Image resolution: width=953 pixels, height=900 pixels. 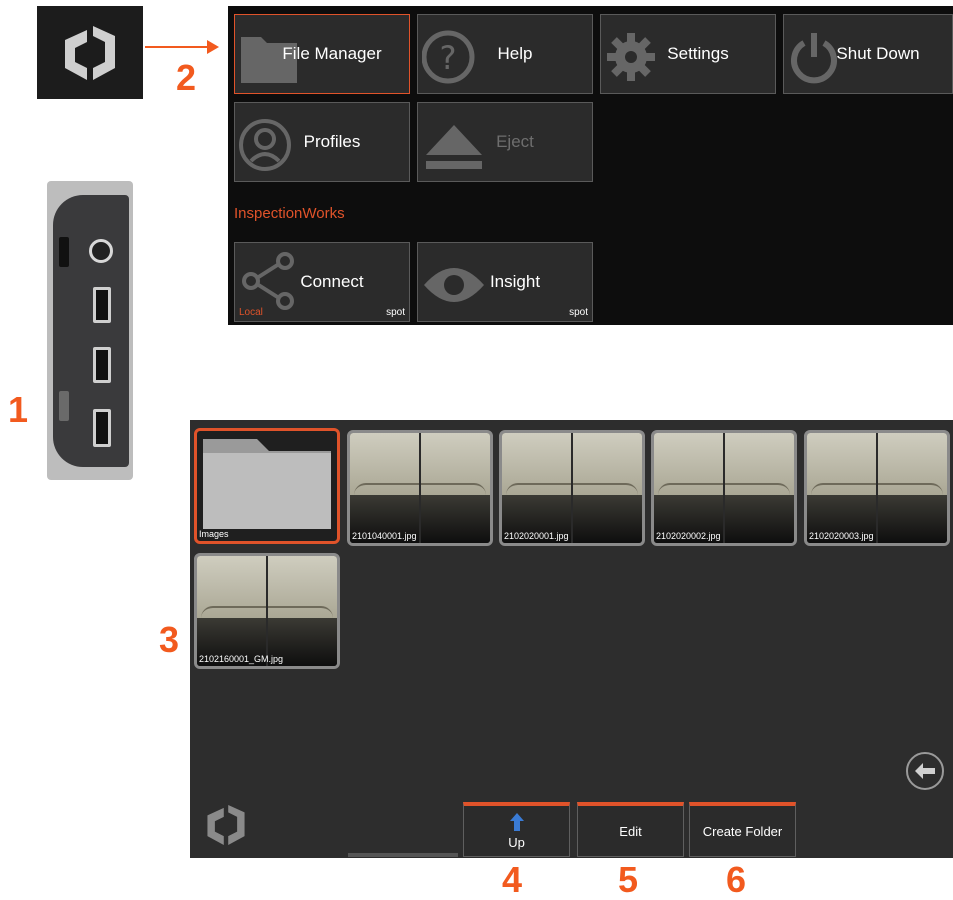 What do you see at coordinates (515, 281) in the screenshot?
I see `insight-label: Insight` at bounding box center [515, 281].